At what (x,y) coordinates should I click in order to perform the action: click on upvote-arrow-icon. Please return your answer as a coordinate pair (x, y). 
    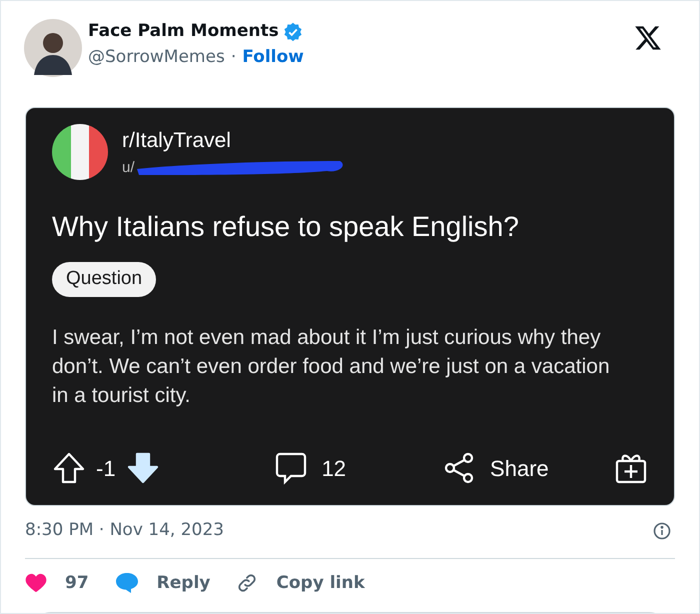
    Looking at the image, I should click on (69, 468).